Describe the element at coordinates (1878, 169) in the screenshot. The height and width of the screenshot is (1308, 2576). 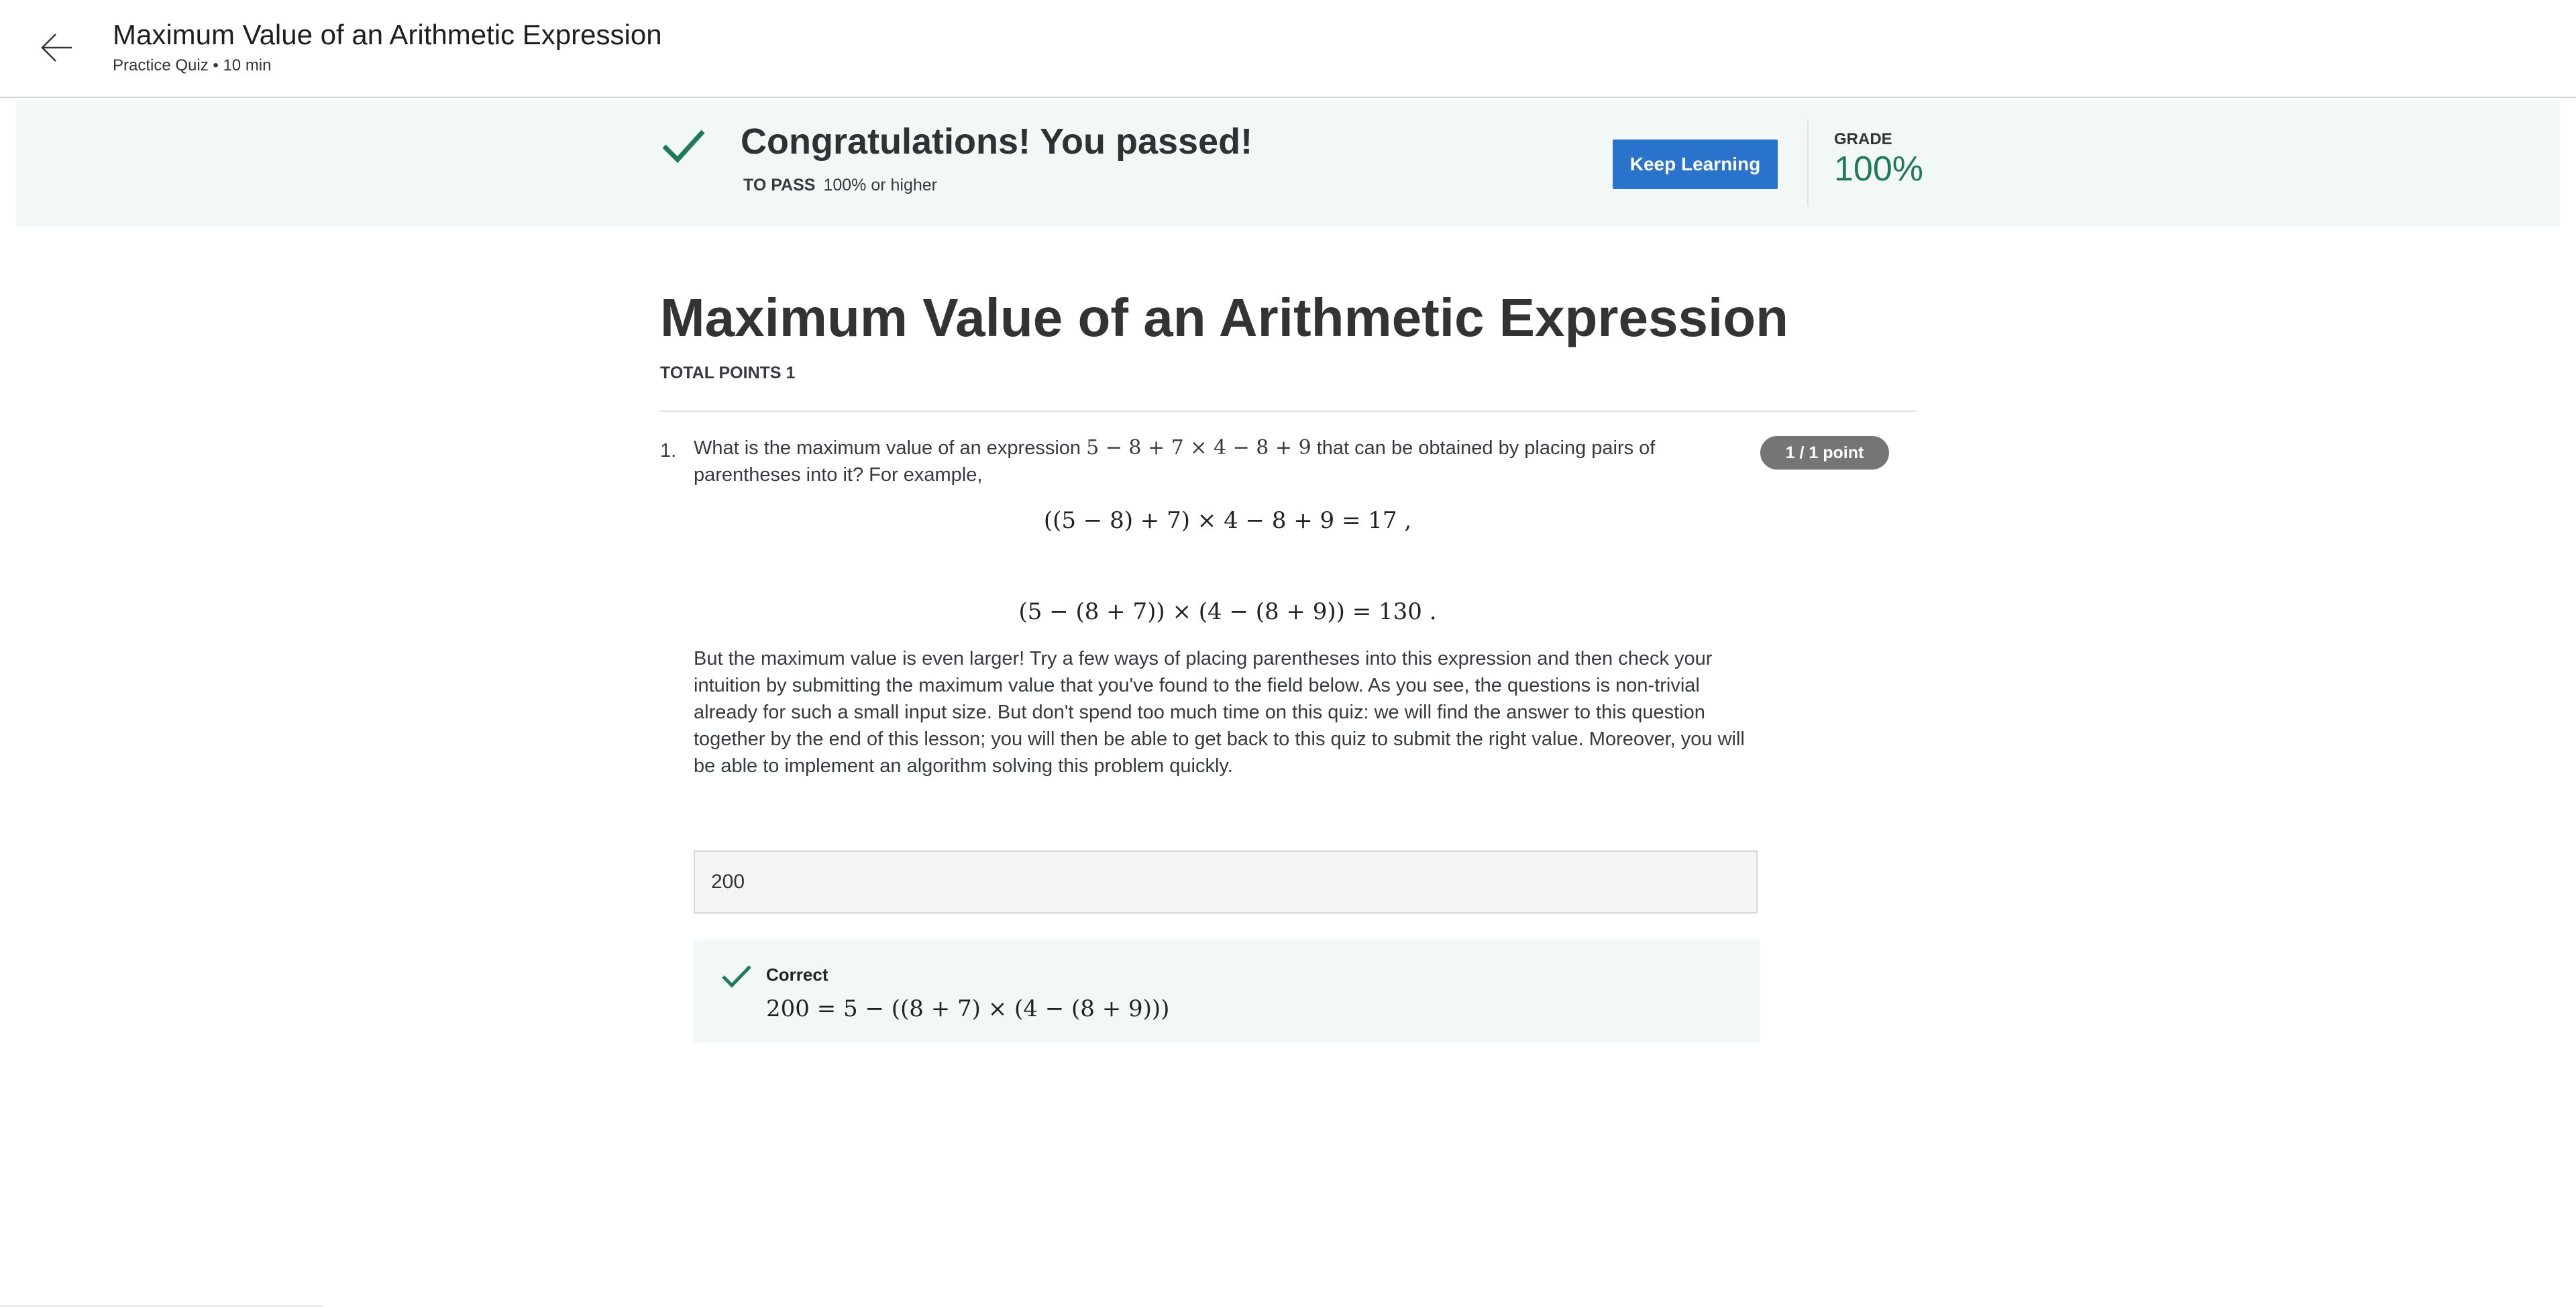
I see `grade-value: 100%` at that location.